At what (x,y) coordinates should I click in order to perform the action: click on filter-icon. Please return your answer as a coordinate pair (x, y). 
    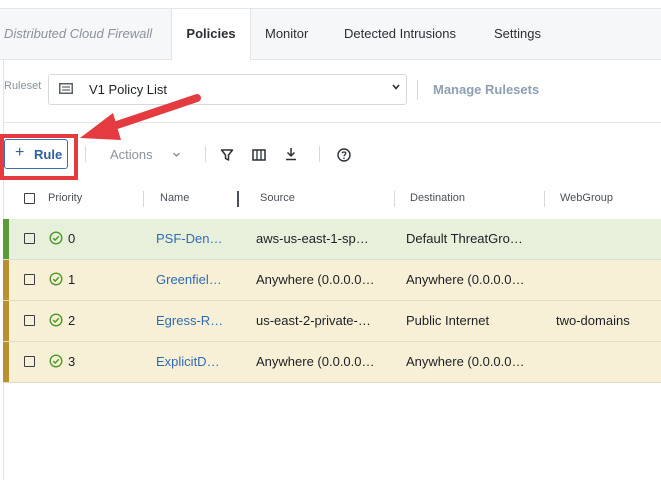
    Looking at the image, I should click on (227, 155).